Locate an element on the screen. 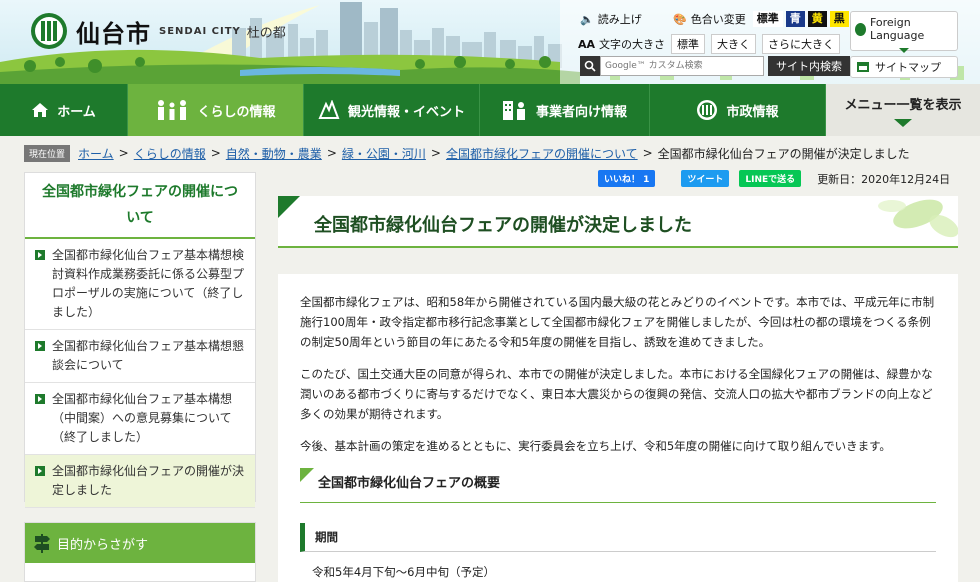 Image resolution: width=980 pixels, height=582 pixels. period-value: 令和5年4月下旬～6月中旬（予定） is located at coordinates (403, 572).